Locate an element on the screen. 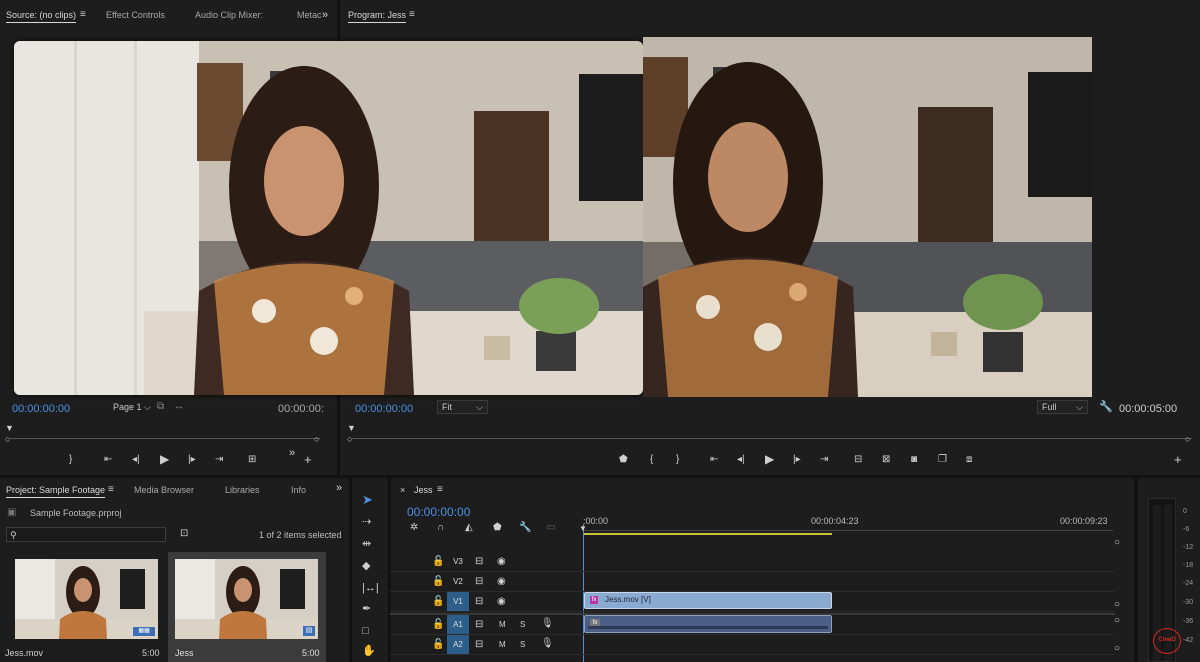  track-label-a2: A2 is located at coordinates (458, 644).